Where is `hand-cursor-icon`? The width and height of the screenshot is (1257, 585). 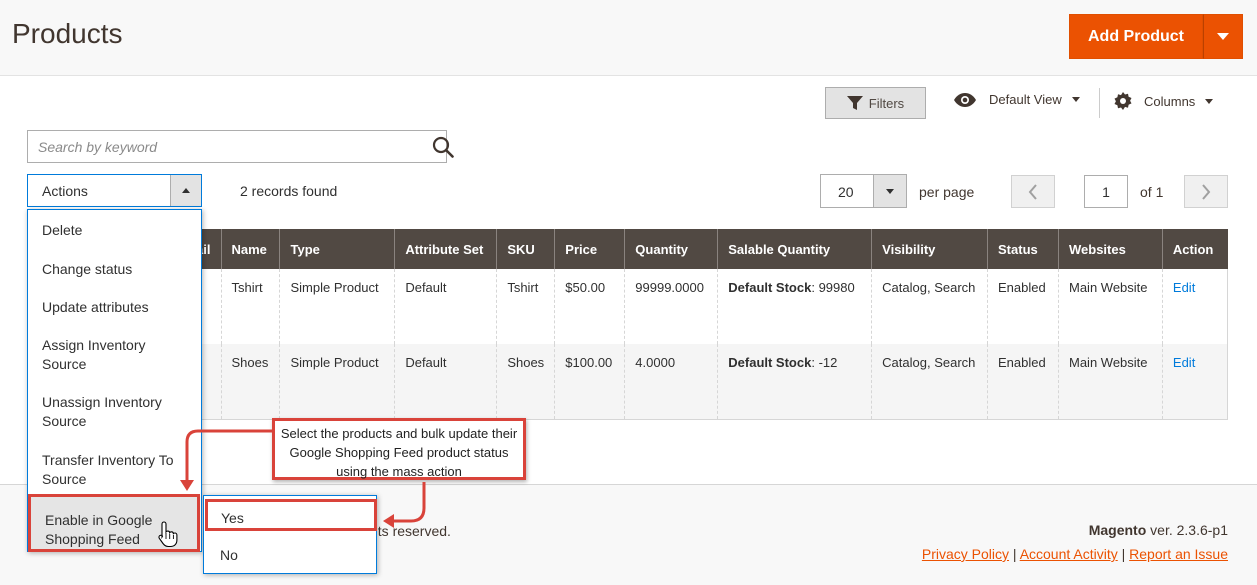 hand-cursor-icon is located at coordinates (168, 534).